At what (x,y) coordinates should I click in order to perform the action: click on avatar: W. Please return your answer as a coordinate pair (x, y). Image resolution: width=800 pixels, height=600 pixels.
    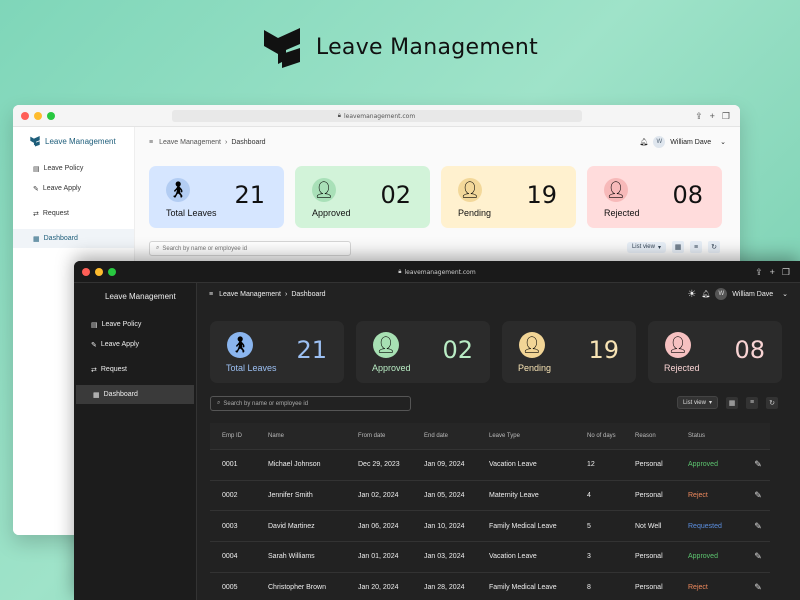
    Looking at the image, I should click on (659, 142).